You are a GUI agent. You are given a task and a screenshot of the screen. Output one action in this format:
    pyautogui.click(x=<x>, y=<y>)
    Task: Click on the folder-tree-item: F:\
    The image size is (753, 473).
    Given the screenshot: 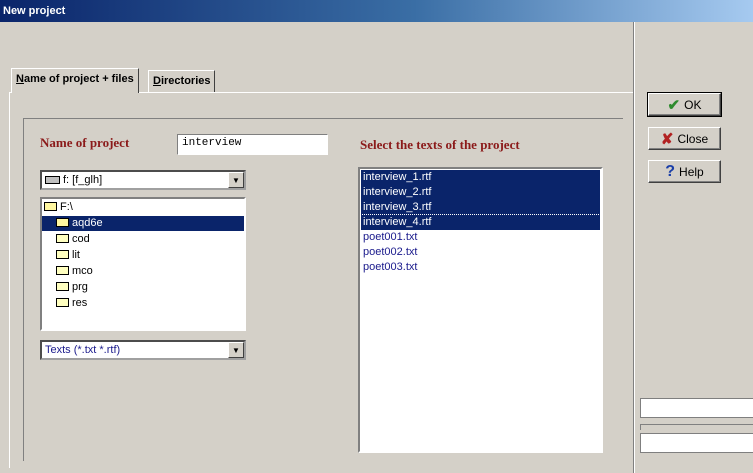 What is the action you would take?
    pyautogui.click(x=143, y=207)
    